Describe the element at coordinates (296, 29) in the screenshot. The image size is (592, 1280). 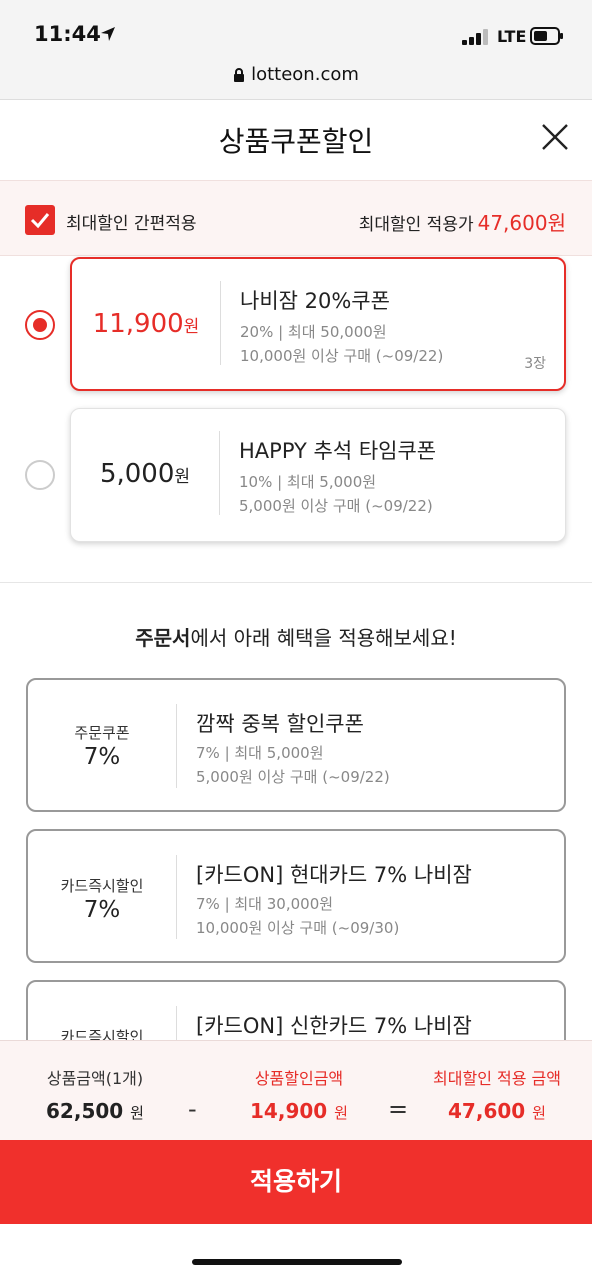
I see `status-bar: 11:44 LTE` at that location.